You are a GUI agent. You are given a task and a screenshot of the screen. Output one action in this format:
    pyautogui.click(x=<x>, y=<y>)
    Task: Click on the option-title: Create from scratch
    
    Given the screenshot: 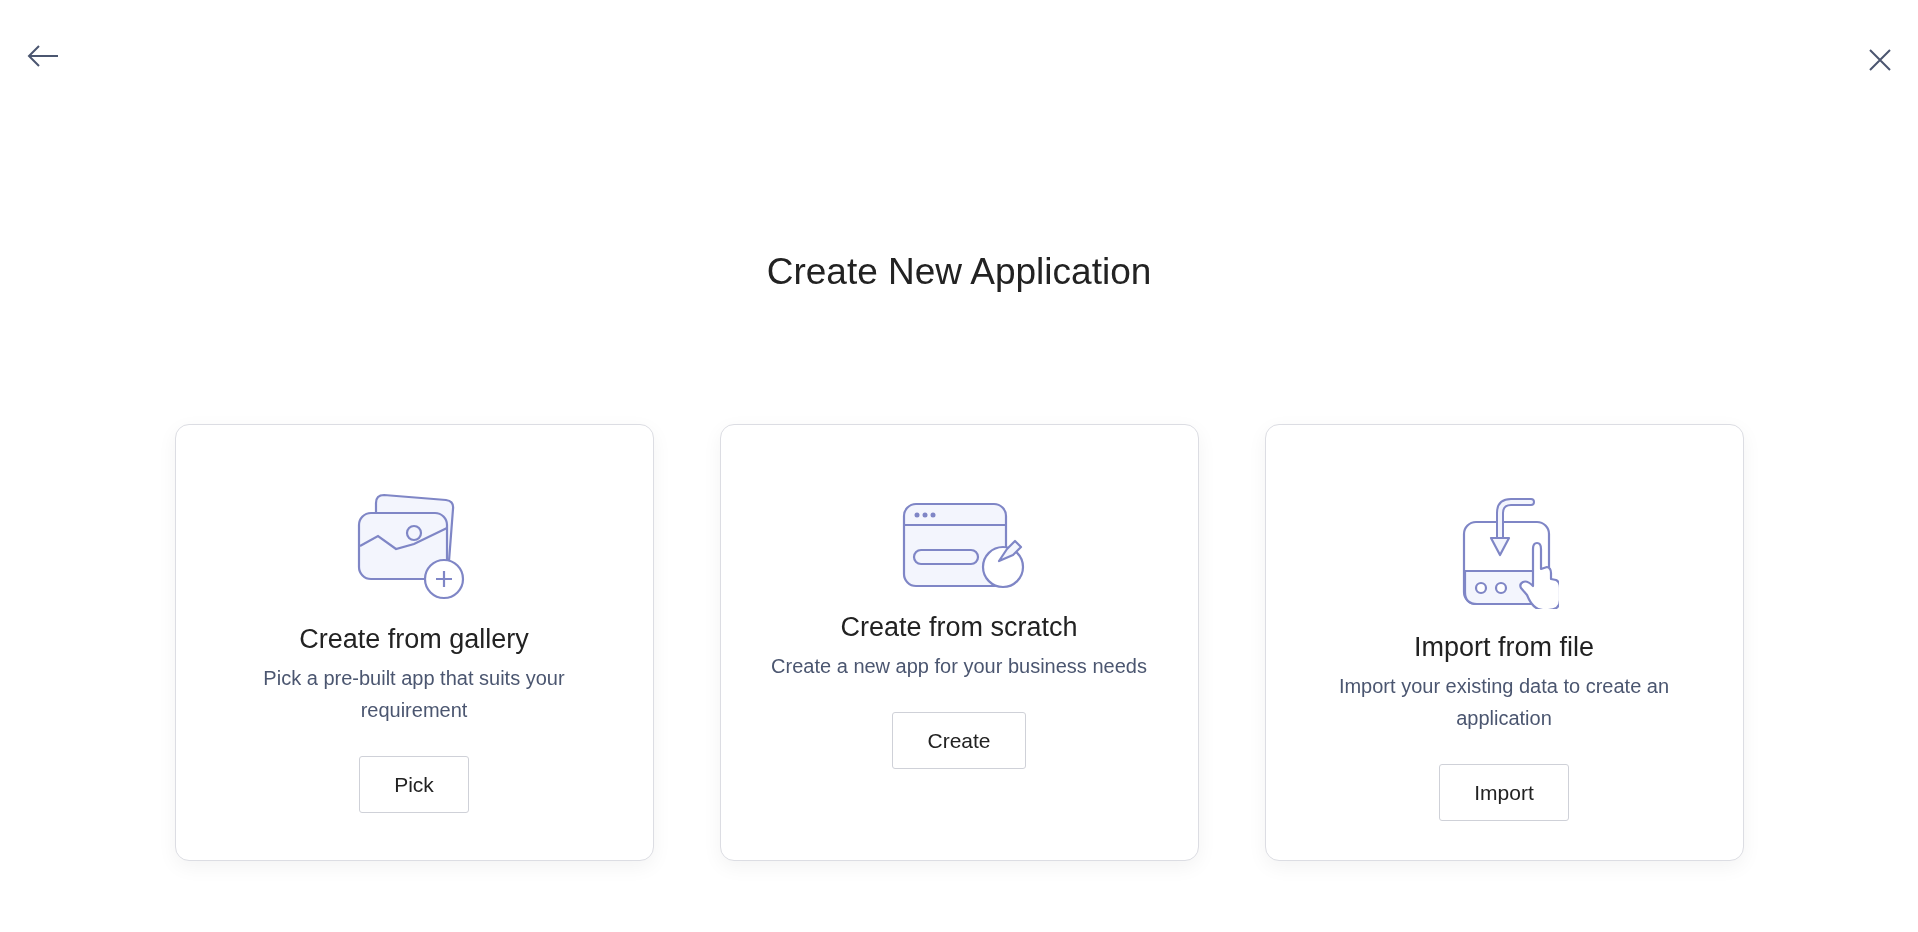 What is the action you would take?
    pyautogui.click(x=959, y=627)
    